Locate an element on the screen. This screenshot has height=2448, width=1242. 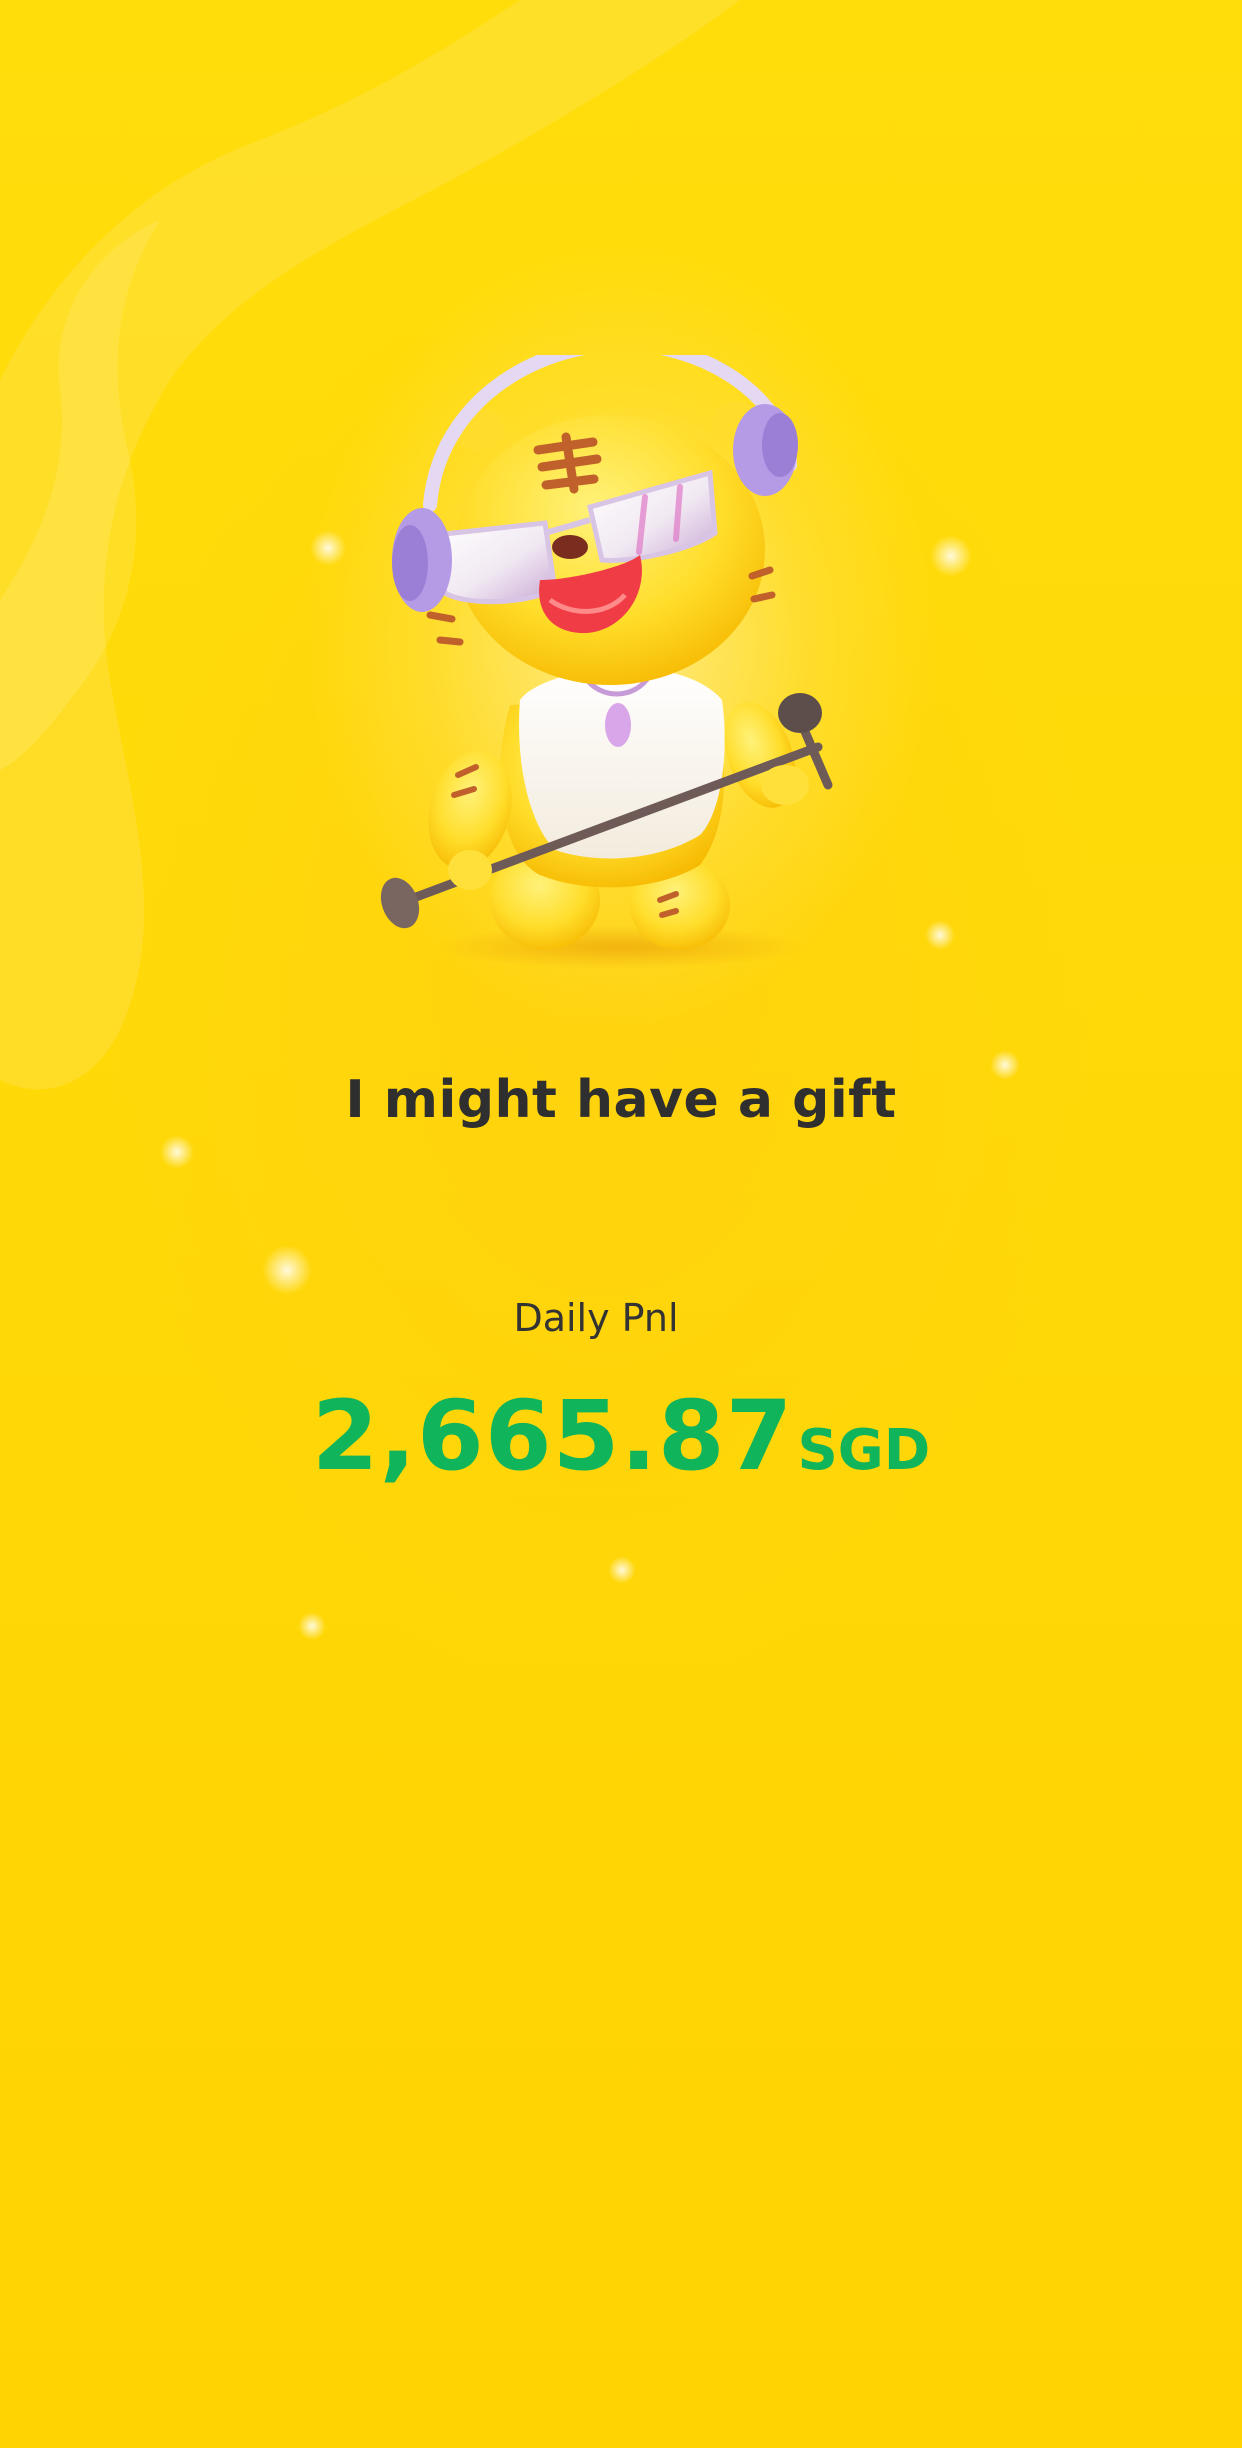
gift-message-title: I might have a gift is located at coordinates (621, 1100).